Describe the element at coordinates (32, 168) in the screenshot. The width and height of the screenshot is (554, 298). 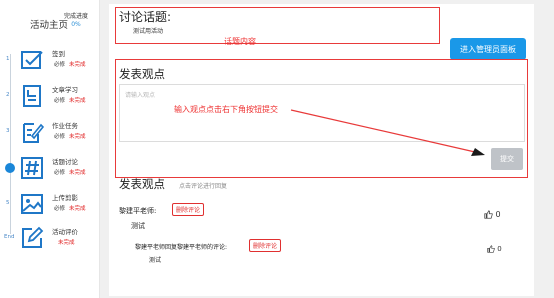
I see `hashtag-icon` at that location.